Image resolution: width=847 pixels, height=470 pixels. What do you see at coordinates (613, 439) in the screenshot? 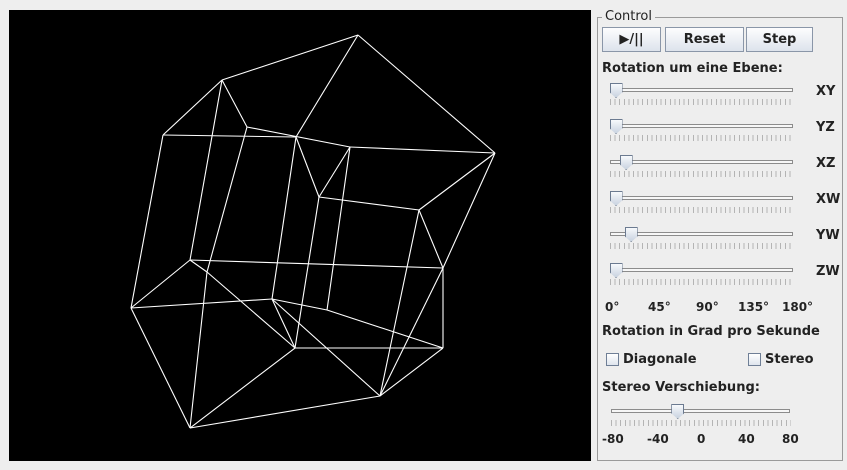
I see `stereo-scale-label: -80` at bounding box center [613, 439].